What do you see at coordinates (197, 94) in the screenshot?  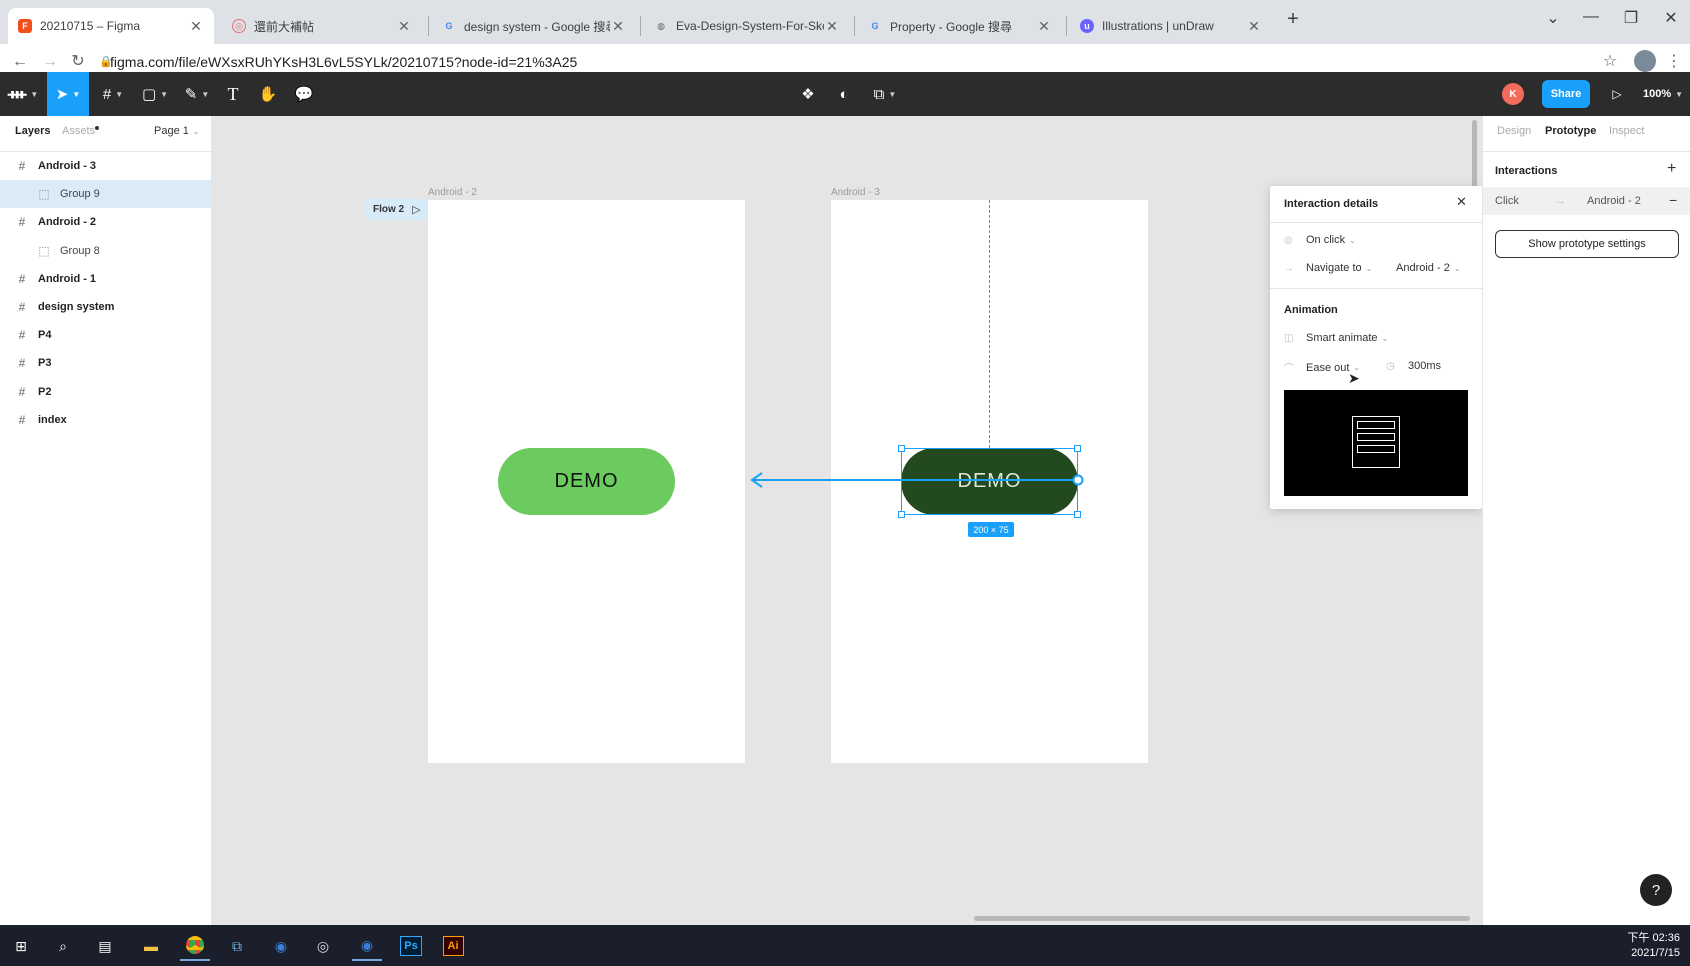 I see `pen-tool-button: ✎ ▼` at bounding box center [197, 94].